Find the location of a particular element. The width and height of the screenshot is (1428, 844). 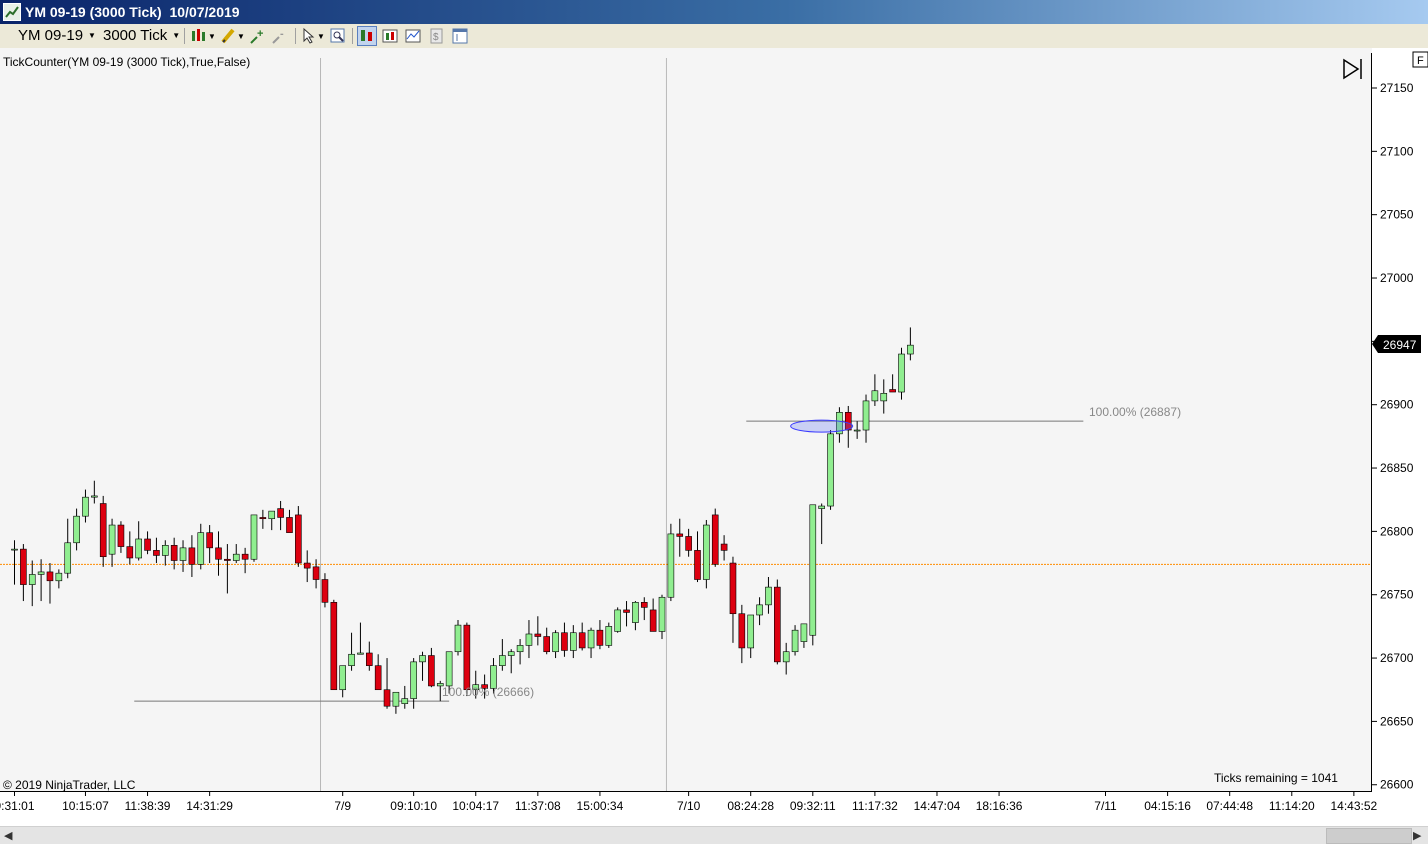

time-tick-label: 14:31:29 is located at coordinates (209, 806).